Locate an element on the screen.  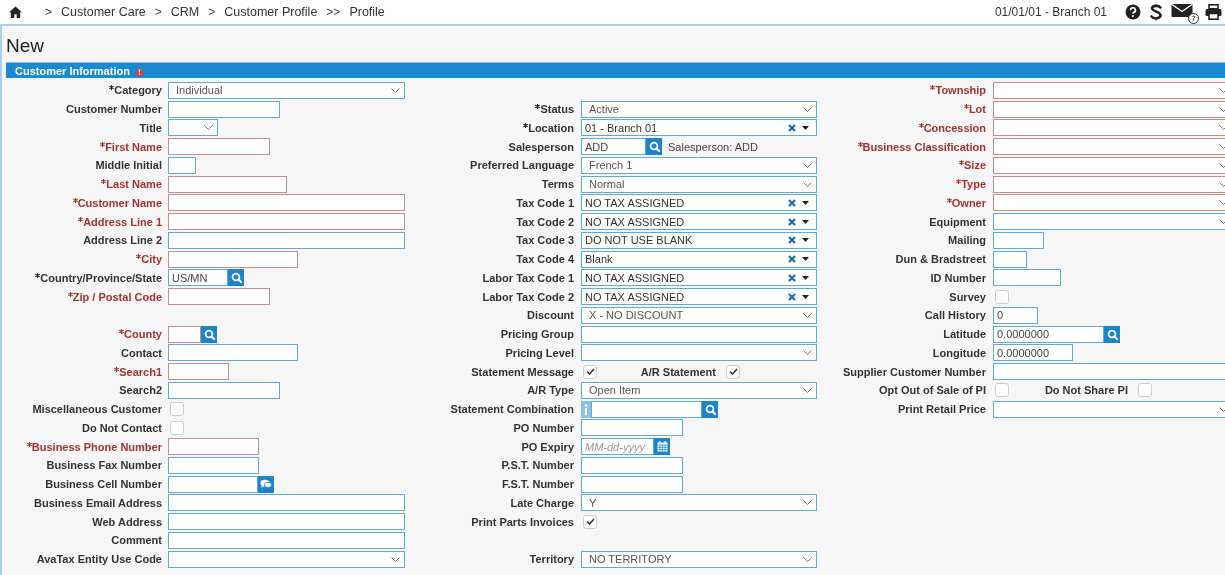
text-field: MM-dd-yyyy is located at coordinates (617, 447).